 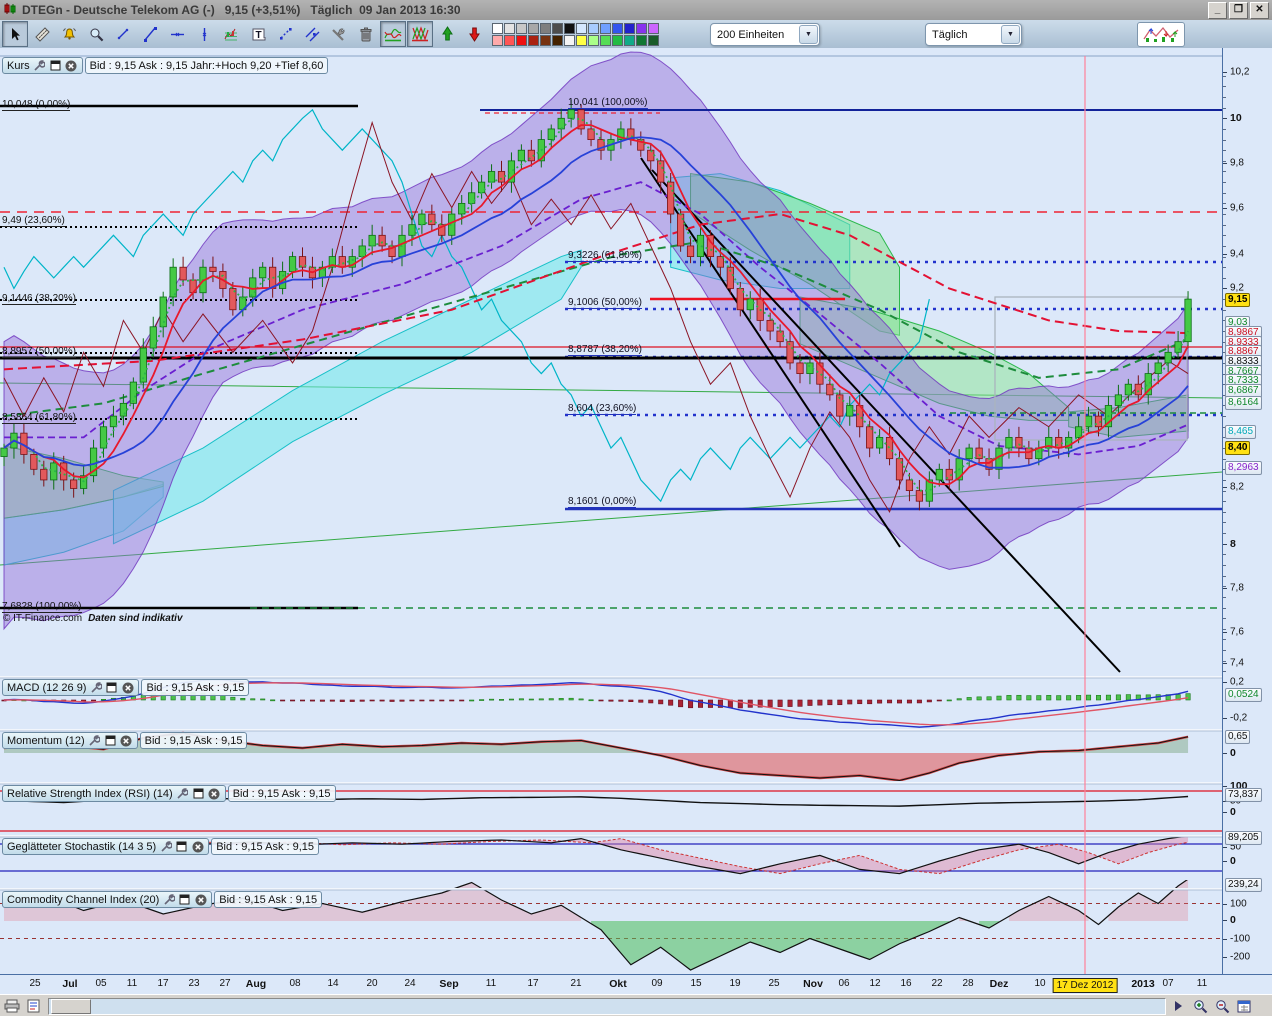 I want to click on scroll-right-icon, so click(x=1178, y=1006).